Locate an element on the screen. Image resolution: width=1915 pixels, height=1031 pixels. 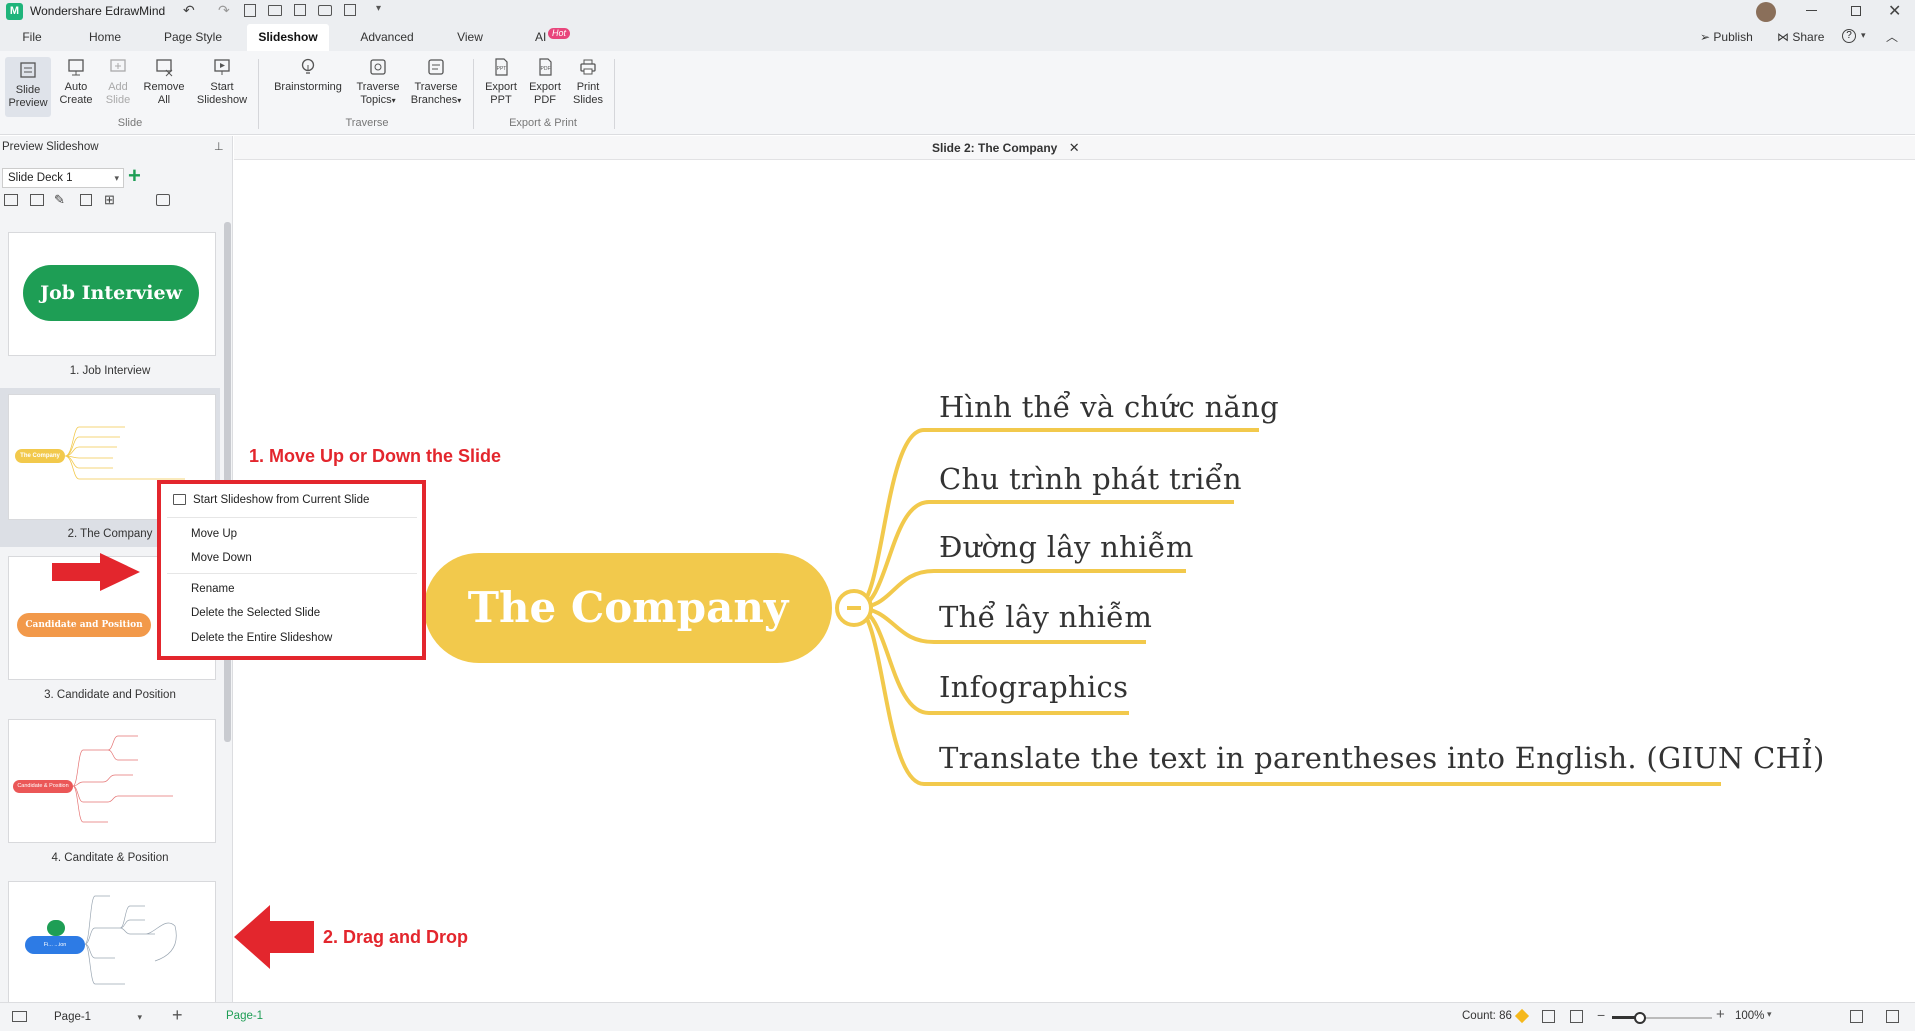
toggle-panel-icon is located at coordinates (19, 1016).